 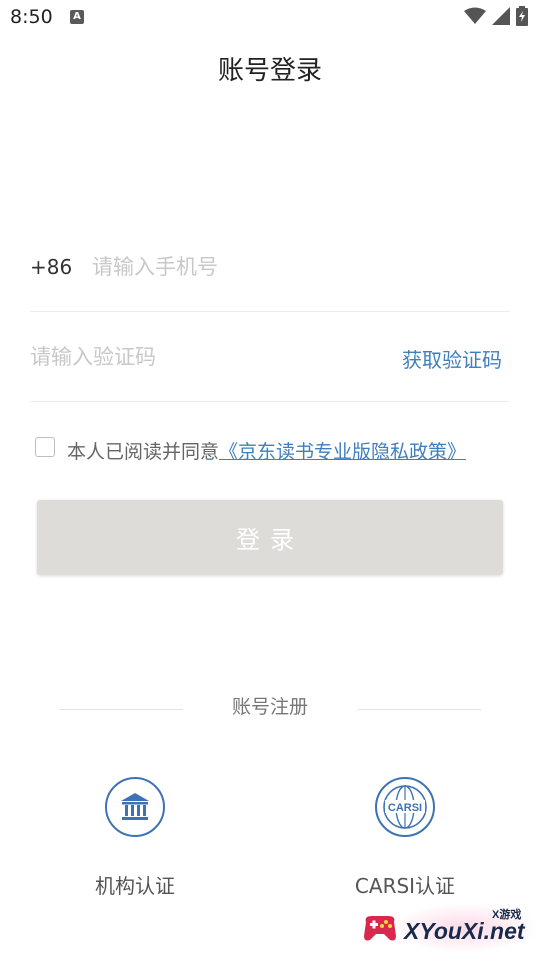 I want to click on wifi-icon, so click(x=475, y=15).